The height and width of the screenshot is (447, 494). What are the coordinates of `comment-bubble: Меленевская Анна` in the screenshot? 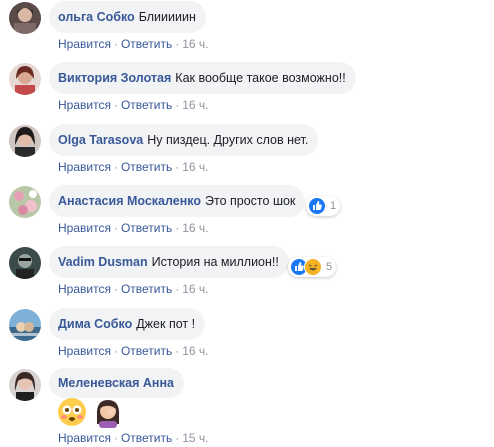 It's located at (116, 383).